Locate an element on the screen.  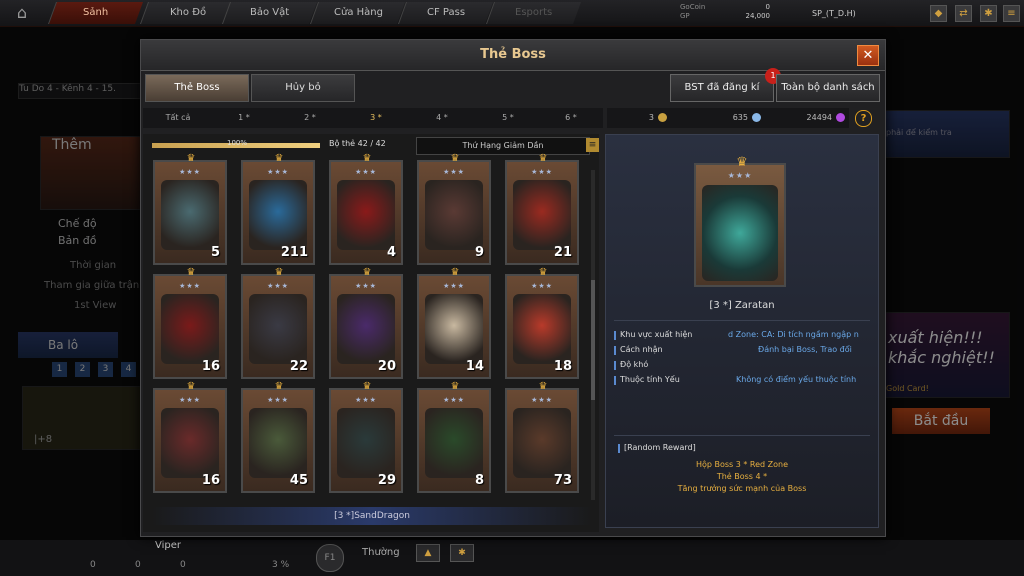
nav-tab-shop: Cửa Hàng is located at coordinates (357, 13).